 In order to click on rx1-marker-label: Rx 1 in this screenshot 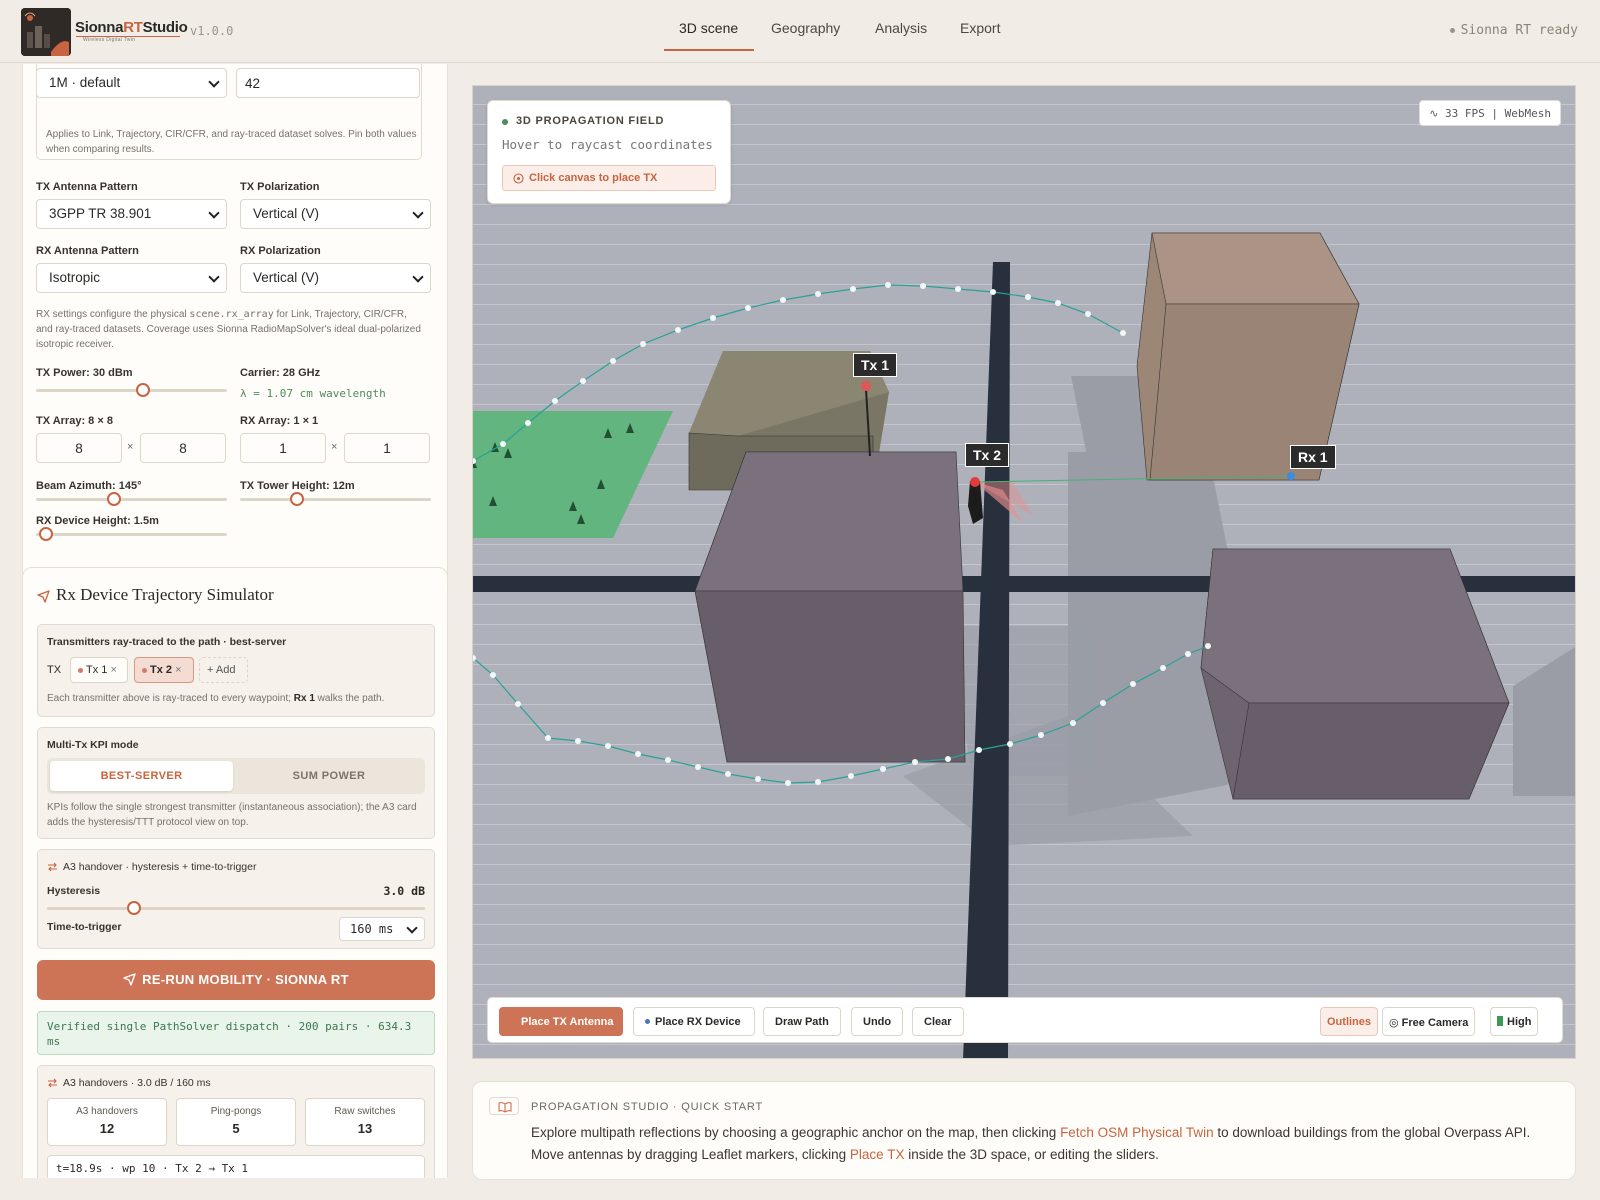, I will do `click(1313, 457)`.